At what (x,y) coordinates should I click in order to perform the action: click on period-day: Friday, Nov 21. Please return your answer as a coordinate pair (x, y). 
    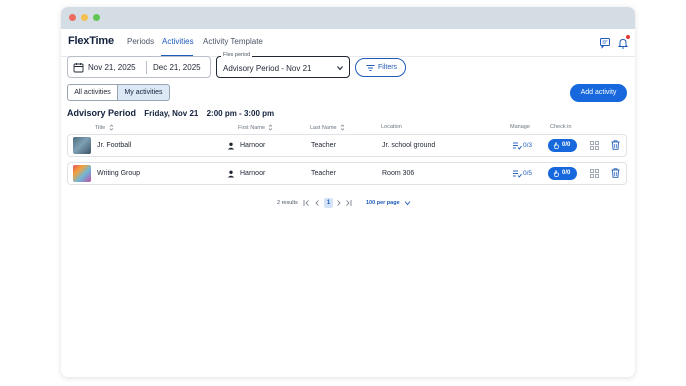
    Looking at the image, I should click on (171, 113).